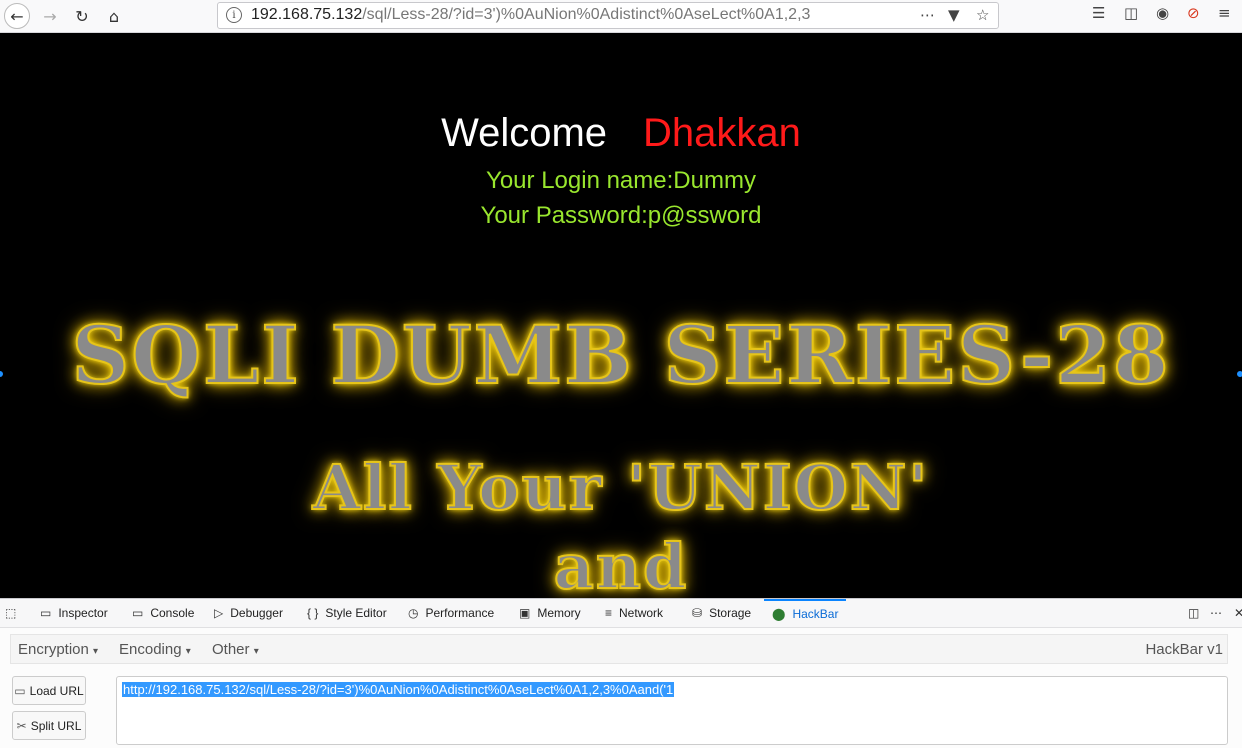 This screenshot has width=1242, height=748. I want to click on memory-icon: ▣, so click(525, 613).